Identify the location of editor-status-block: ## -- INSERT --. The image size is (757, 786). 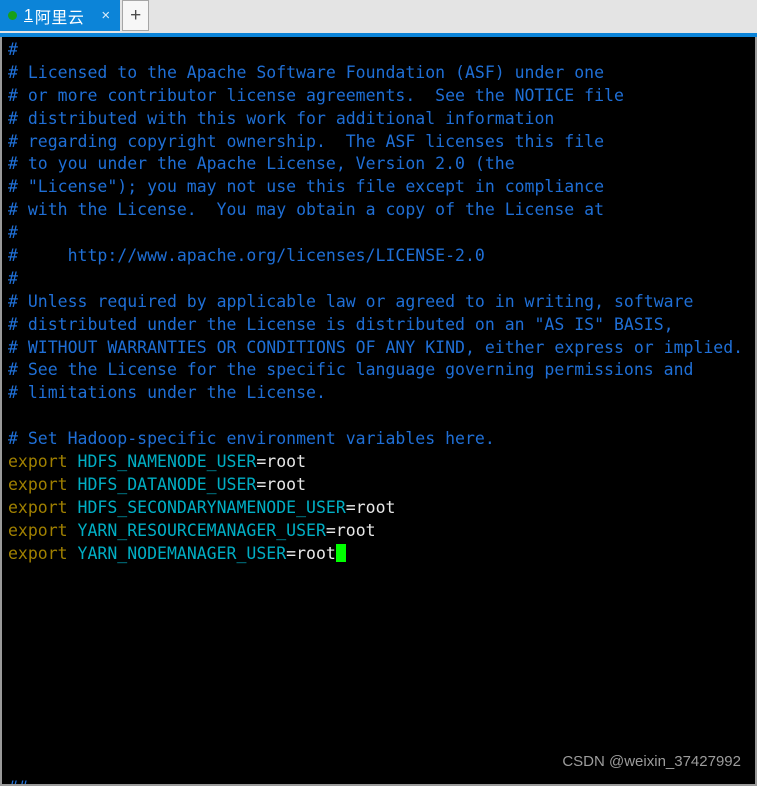
(67, 757).